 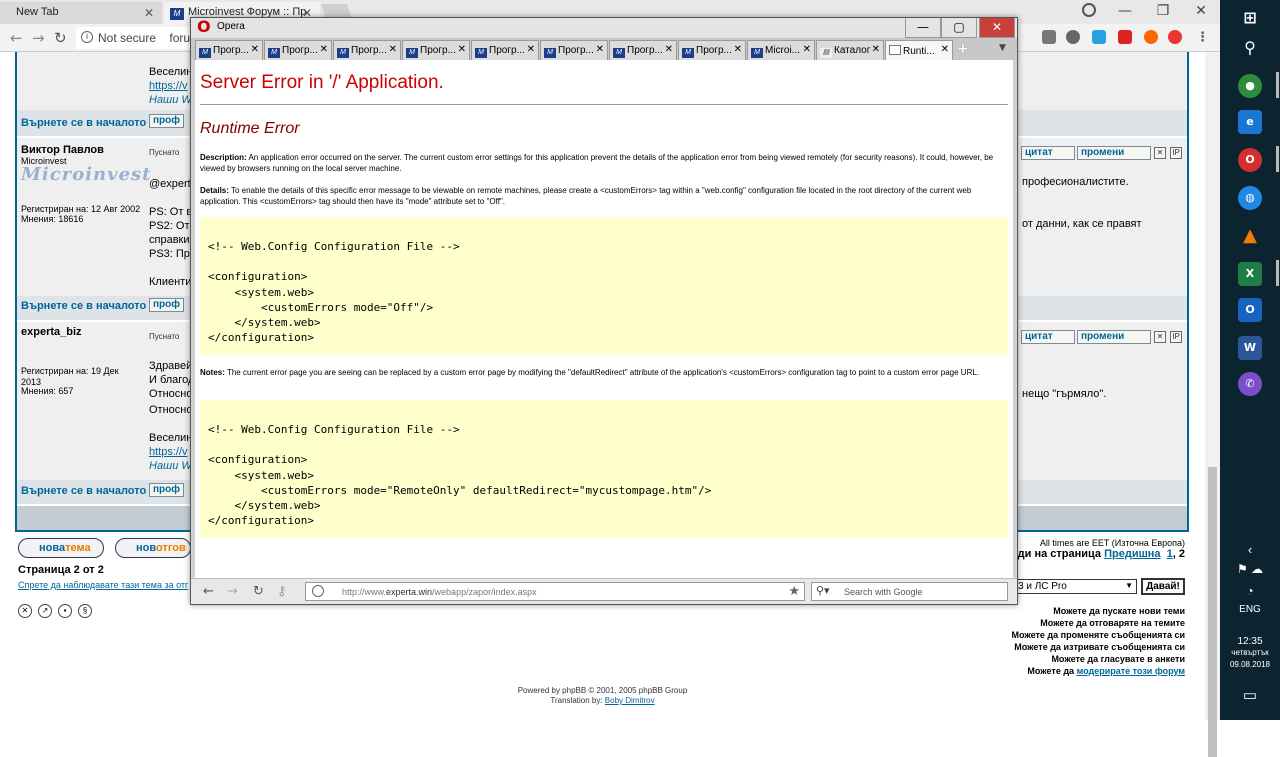 What do you see at coordinates (997, 28) in the screenshot?
I see `opera-close-button: ✕` at bounding box center [997, 28].